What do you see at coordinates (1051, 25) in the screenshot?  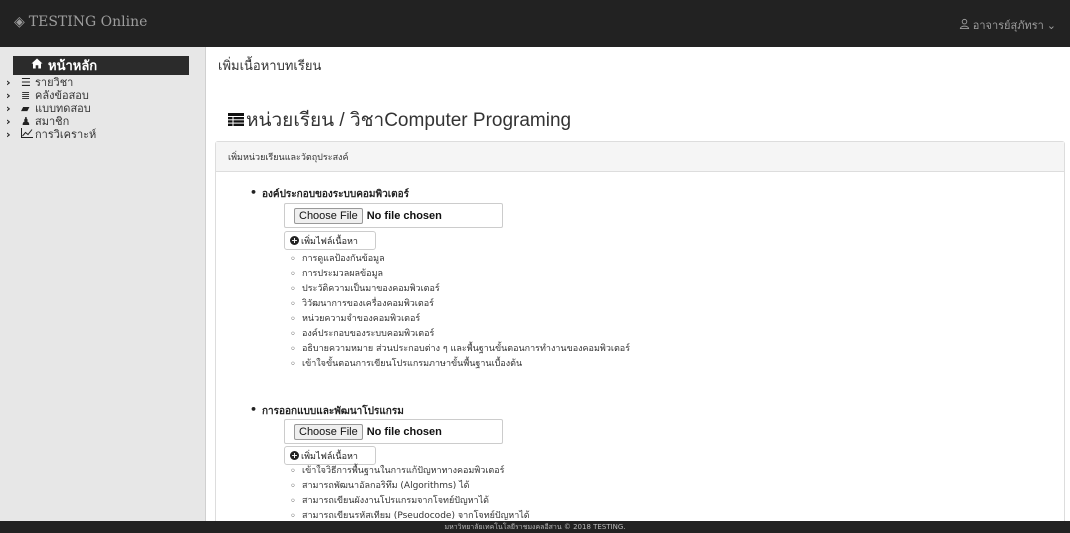 I see `chevron-down-icon: ⌄` at bounding box center [1051, 25].